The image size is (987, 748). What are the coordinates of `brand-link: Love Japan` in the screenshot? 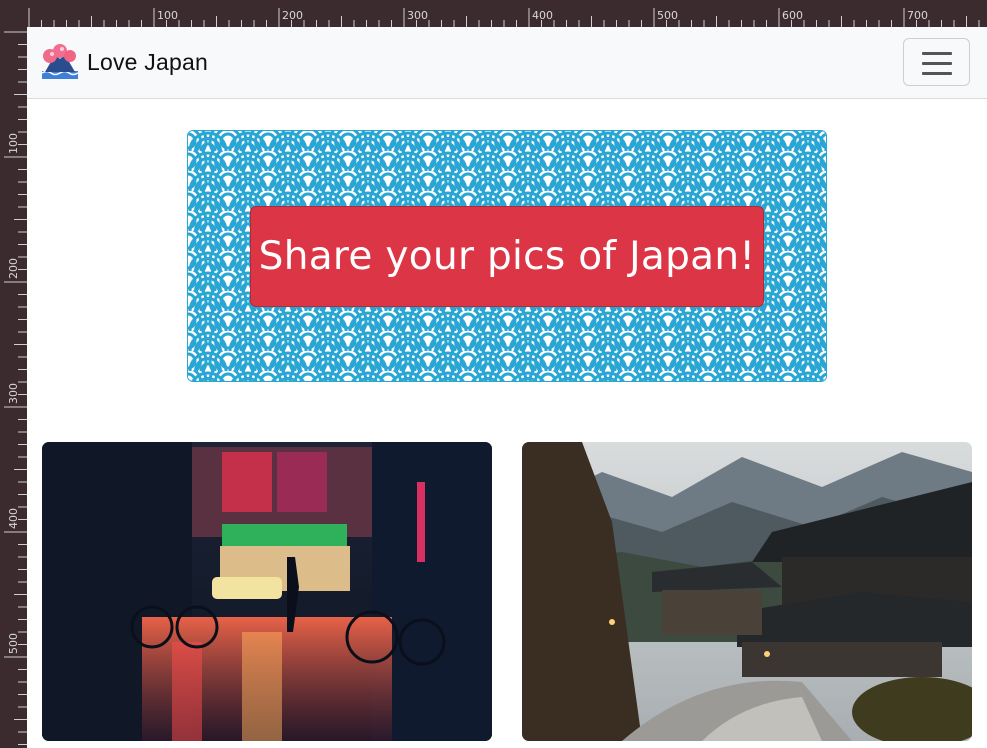 It's located at (124, 62).